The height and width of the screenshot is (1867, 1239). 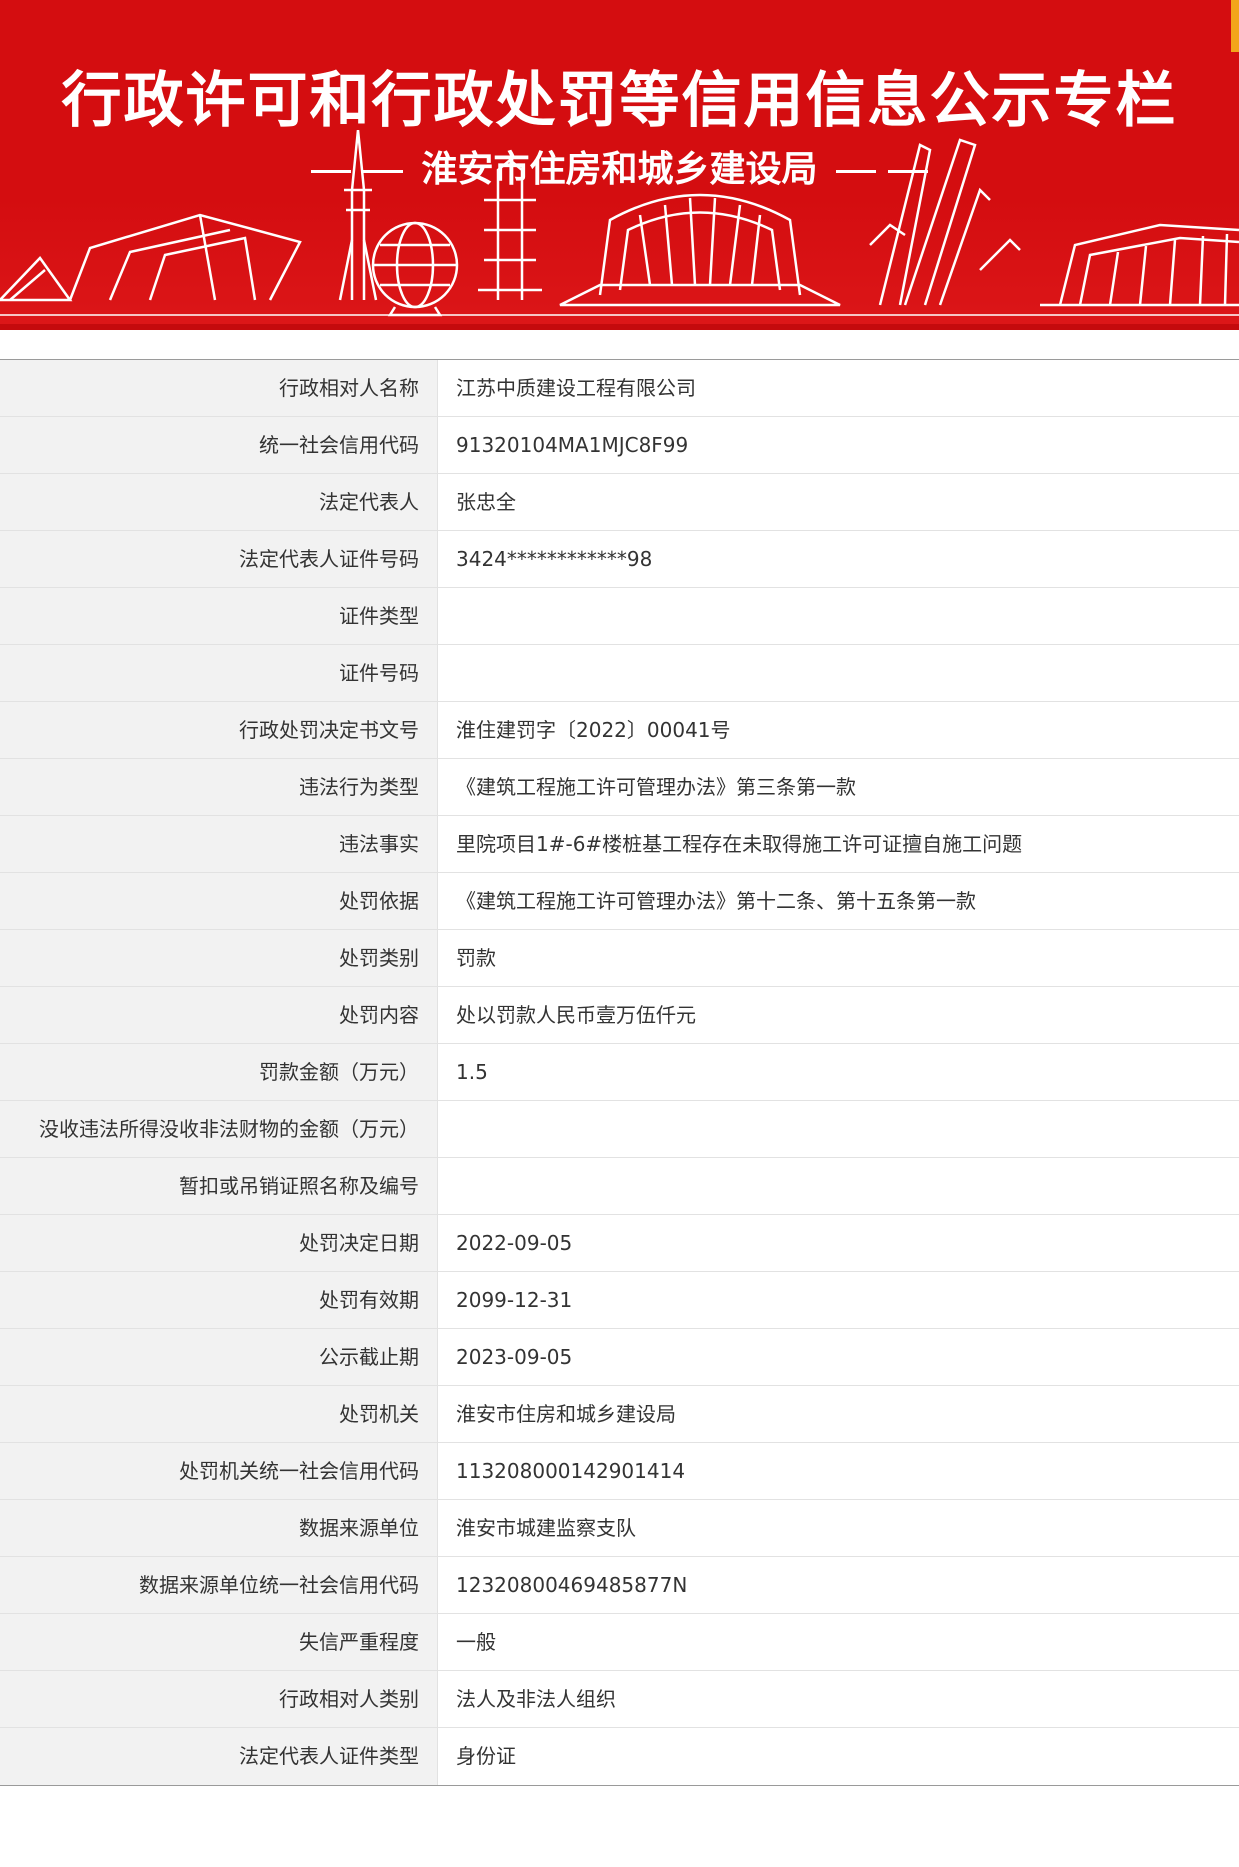 What do you see at coordinates (219, 1699) in the screenshot?
I see `row-label: 行政相对人类别` at bounding box center [219, 1699].